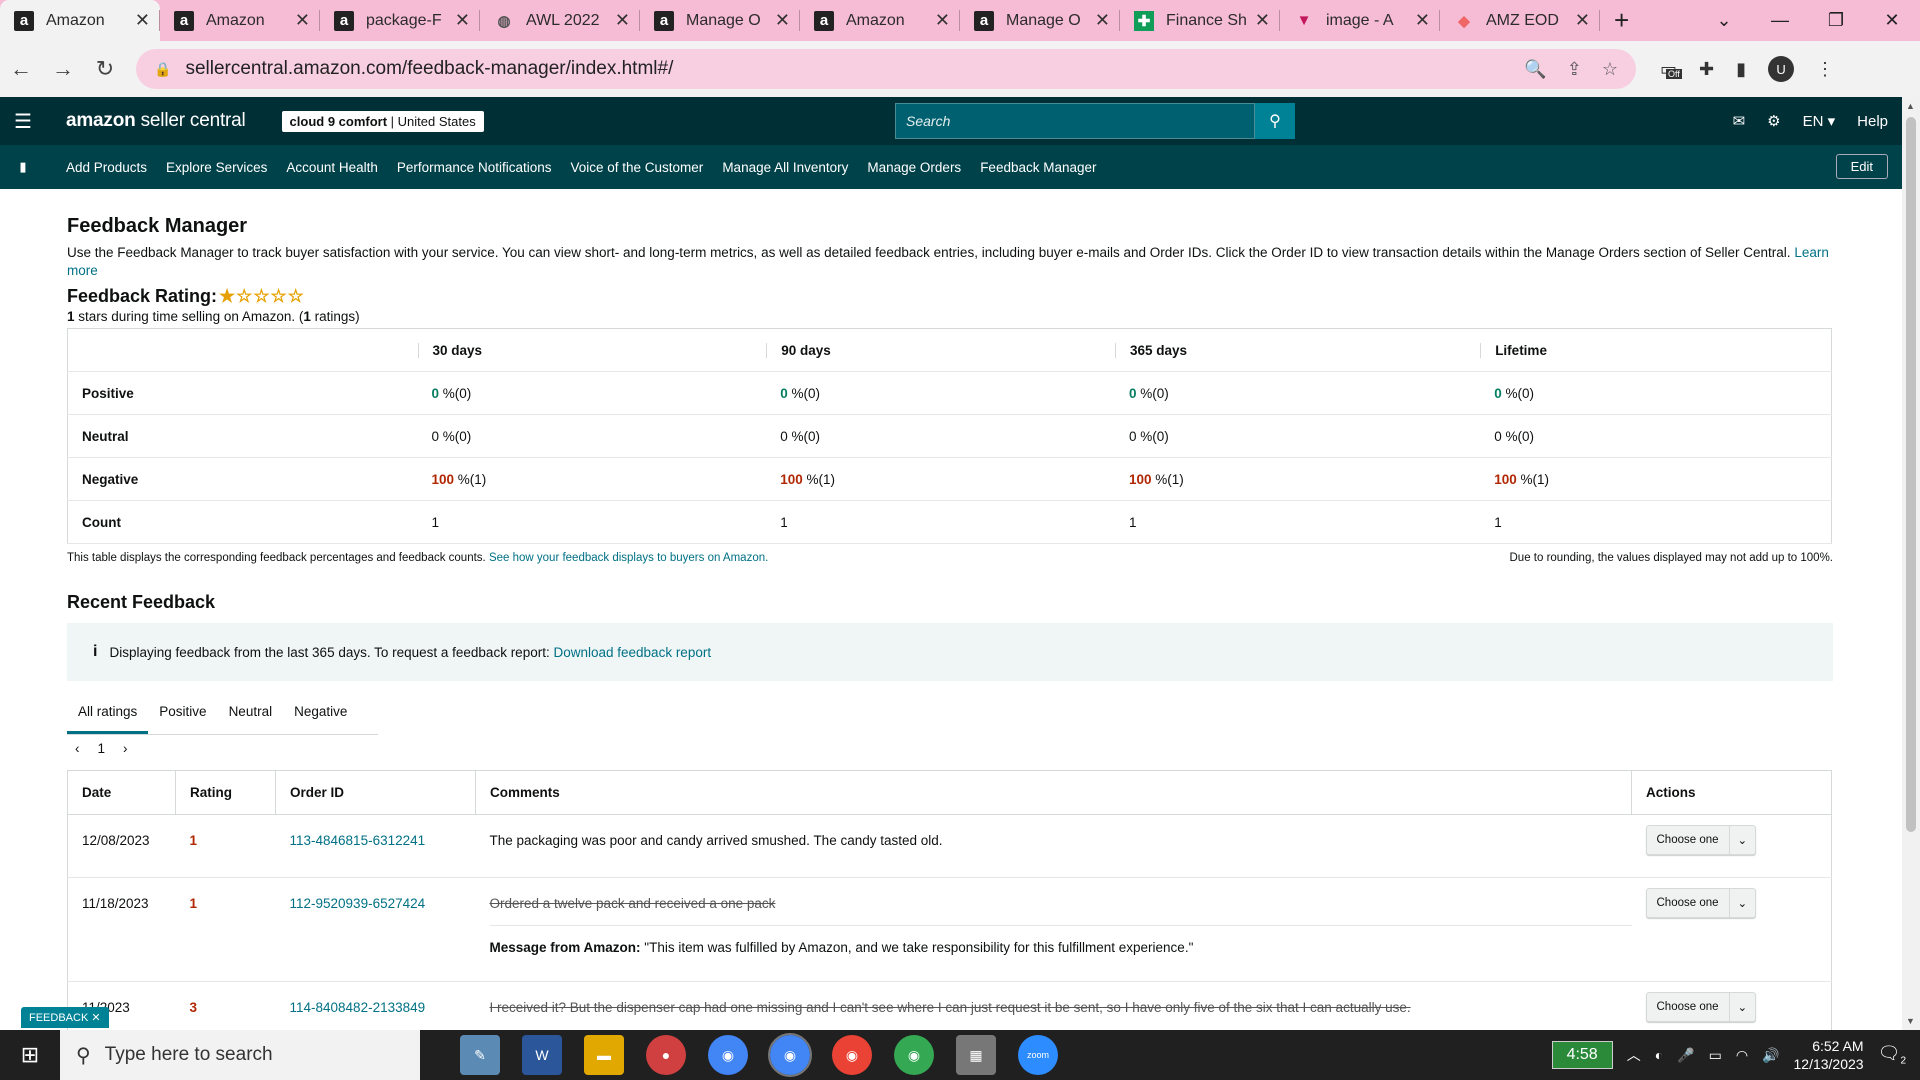 This screenshot has height=1080, width=1920. What do you see at coordinates (125, 748) in the screenshot?
I see `next-page-icon: ›` at bounding box center [125, 748].